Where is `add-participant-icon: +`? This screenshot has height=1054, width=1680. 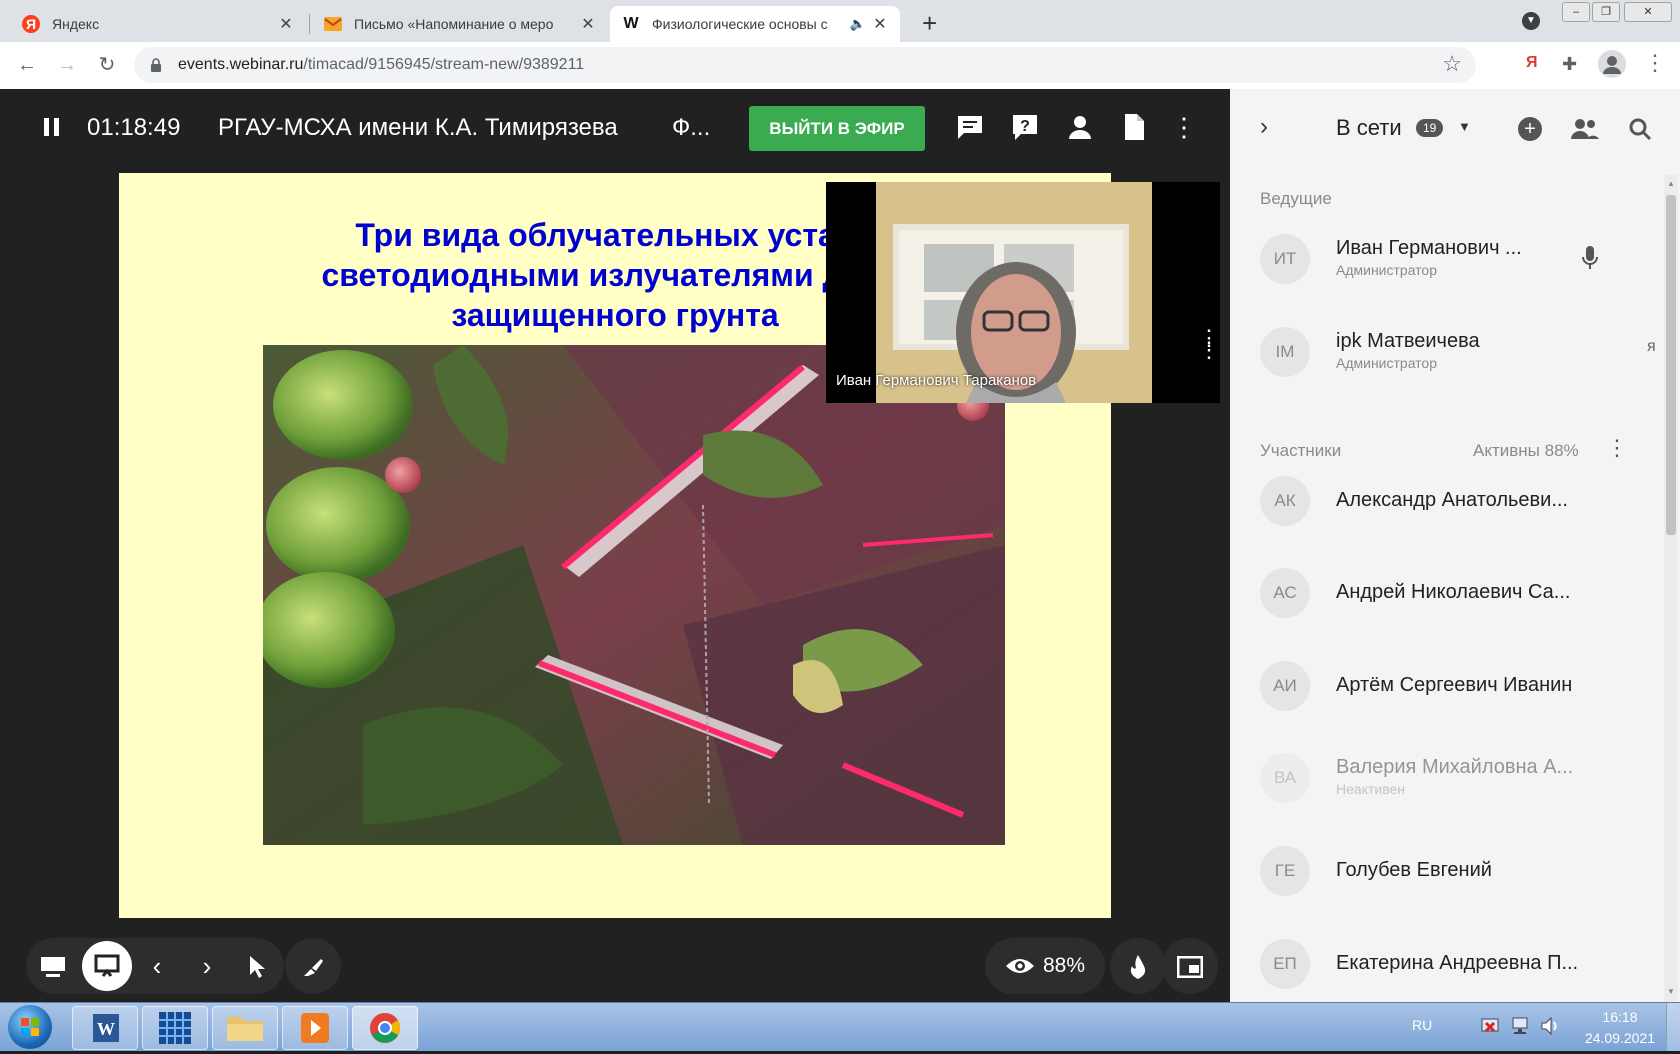
add-participant-icon: + is located at coordinates (1530, 129).